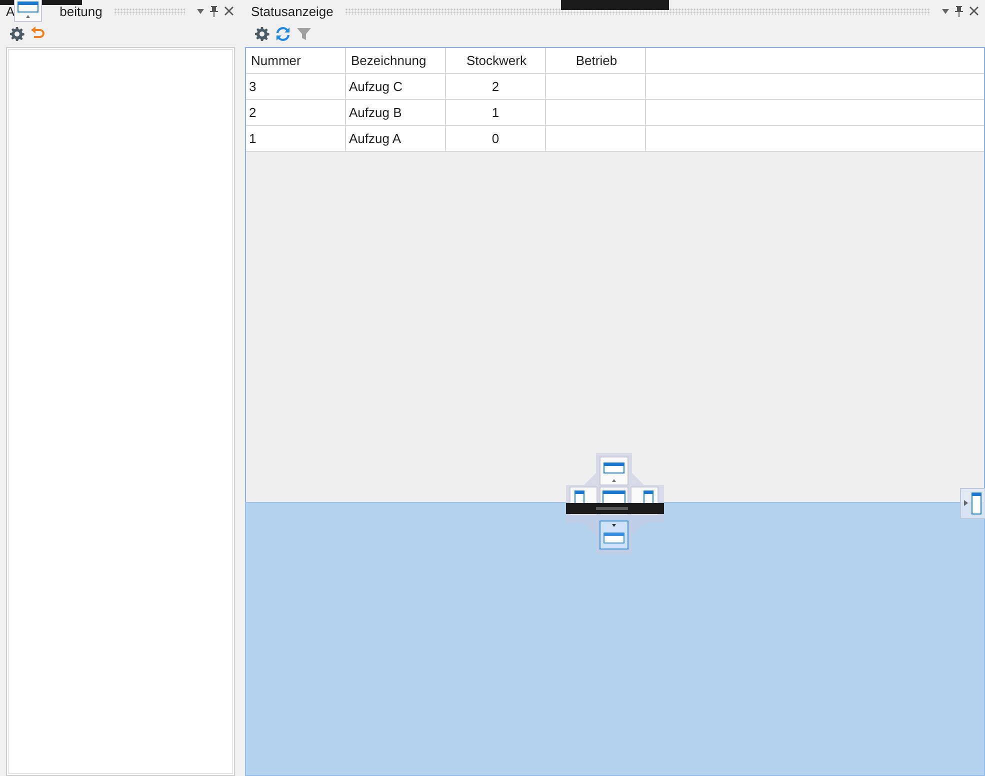 This screenshot has width=985, height=776. Describe the element at coordinates (283, 34) in the screenshot. I see `refresh-icon` at that location.